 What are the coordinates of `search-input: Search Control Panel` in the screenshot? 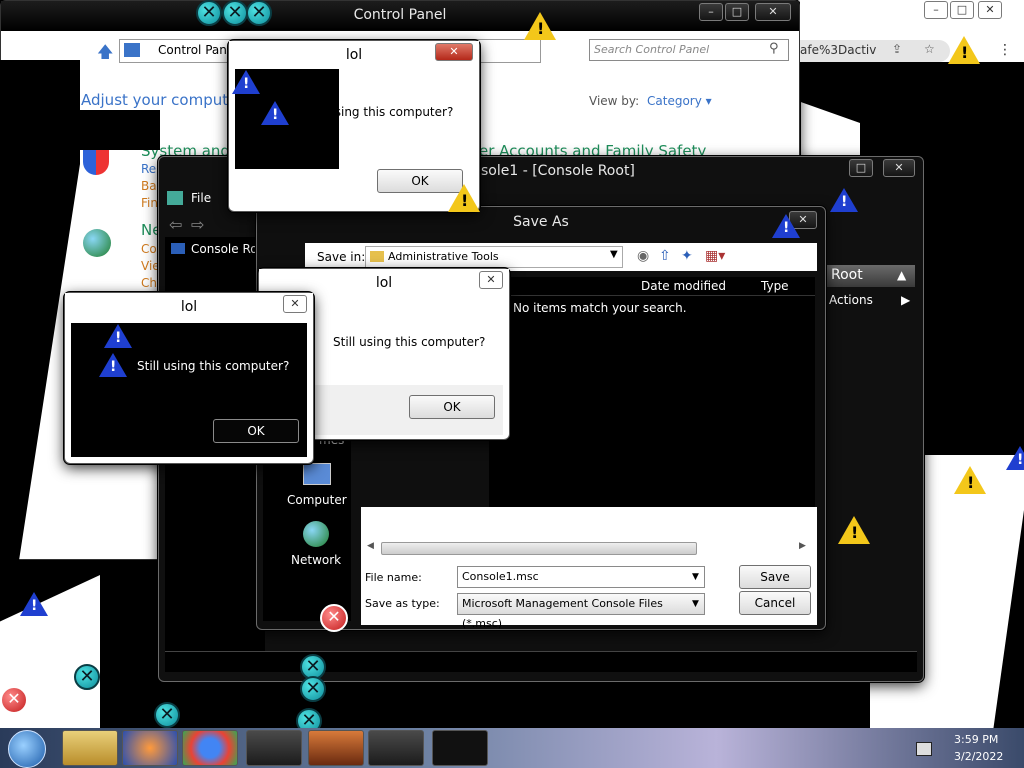 It's located at (689, 50).